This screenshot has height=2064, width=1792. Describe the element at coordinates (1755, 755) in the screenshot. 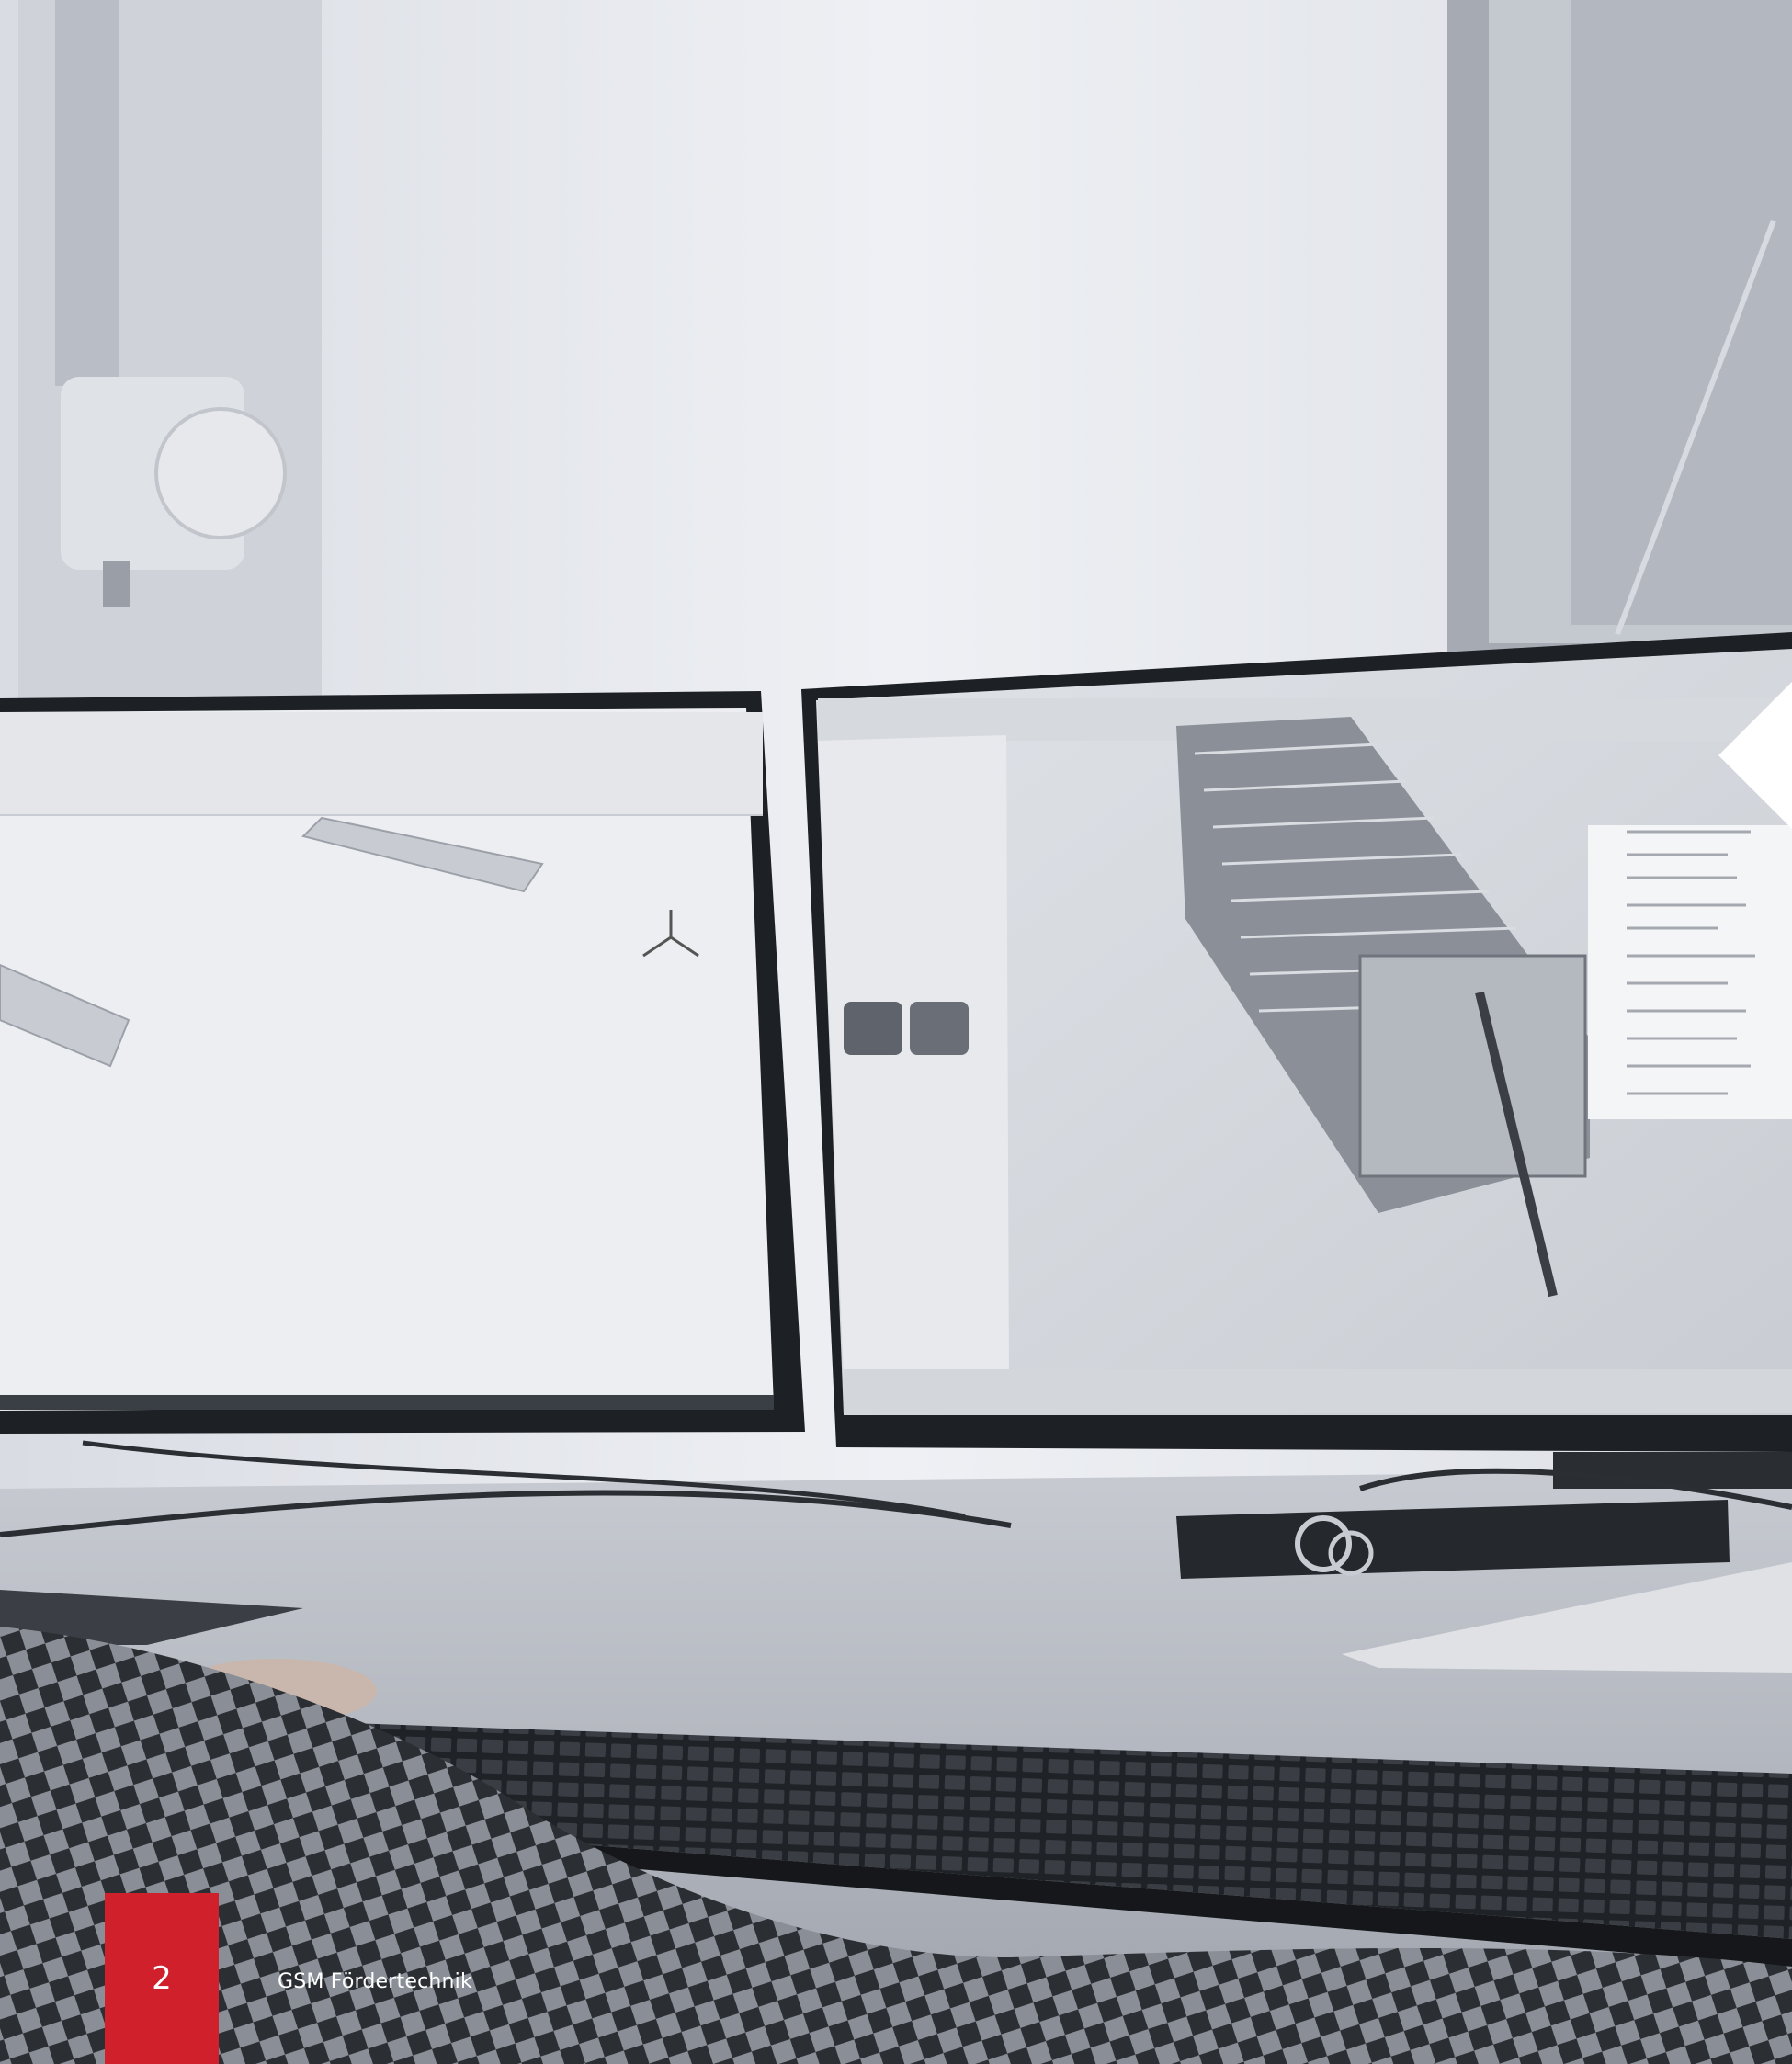

I see `left-chevron-icon` at that location.